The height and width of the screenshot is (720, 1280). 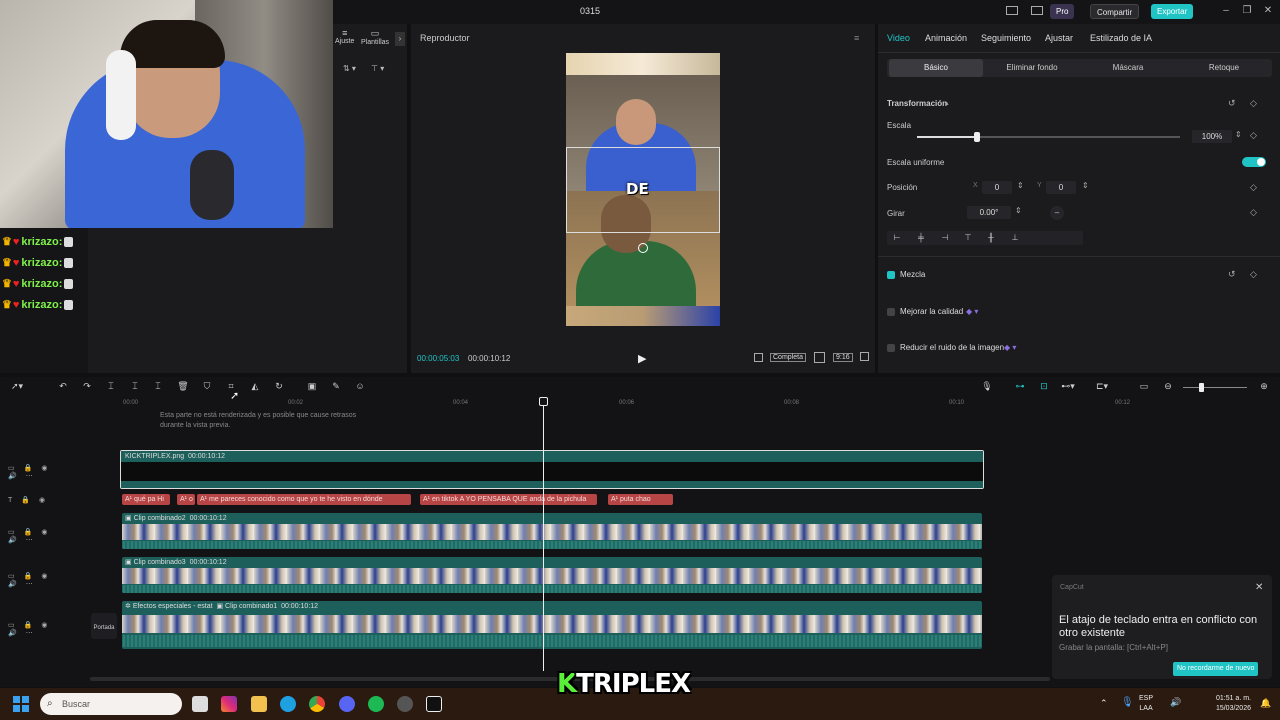 I want to click on chevron-right-icon: ›, so click(x=400, y=39).